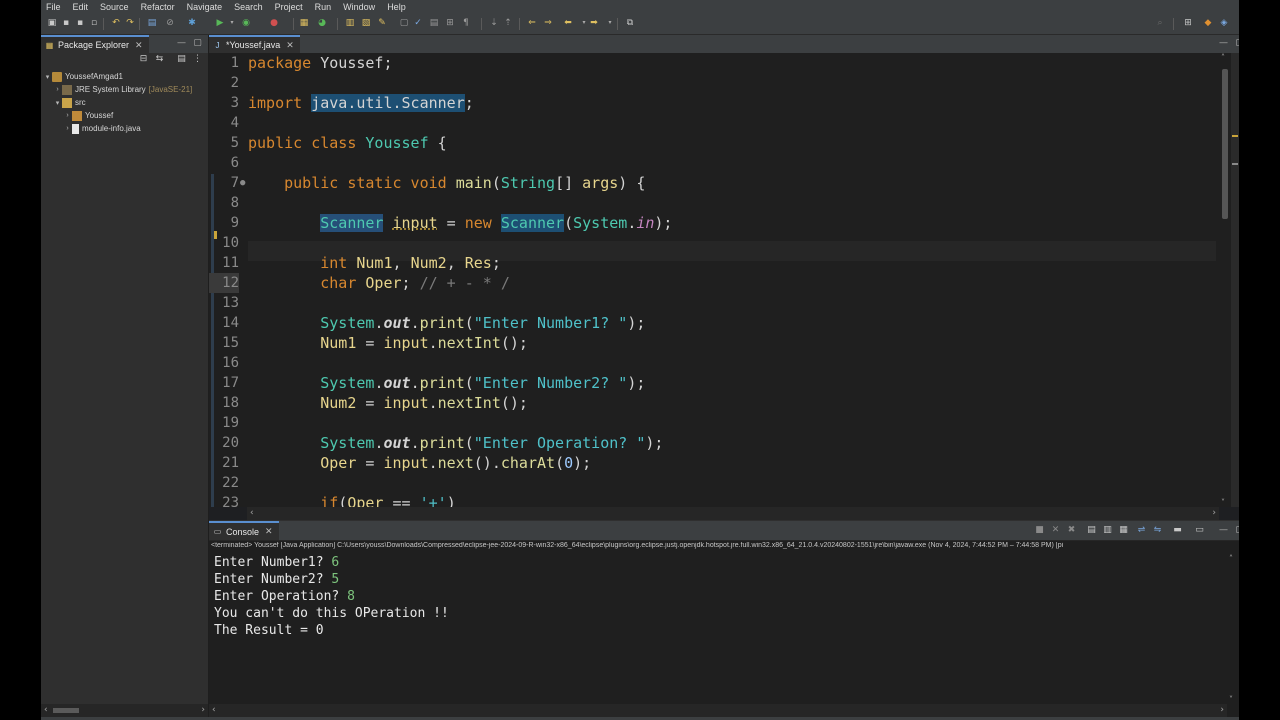 The width and height of the screenshot is (1280, 720). Describe the element at coordinates (1107, 530) in the screenshot. I see `scroll-lock-icon: ▥` at that location.